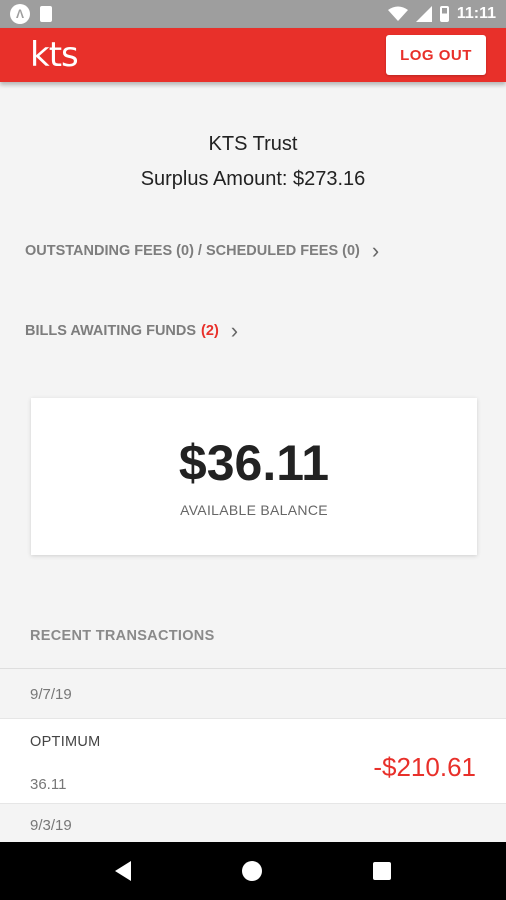  What do you see at coordinates (20, 14) in the screenshot?
I see `notification-a-icon: Λ` at bounding box center [20, 14].